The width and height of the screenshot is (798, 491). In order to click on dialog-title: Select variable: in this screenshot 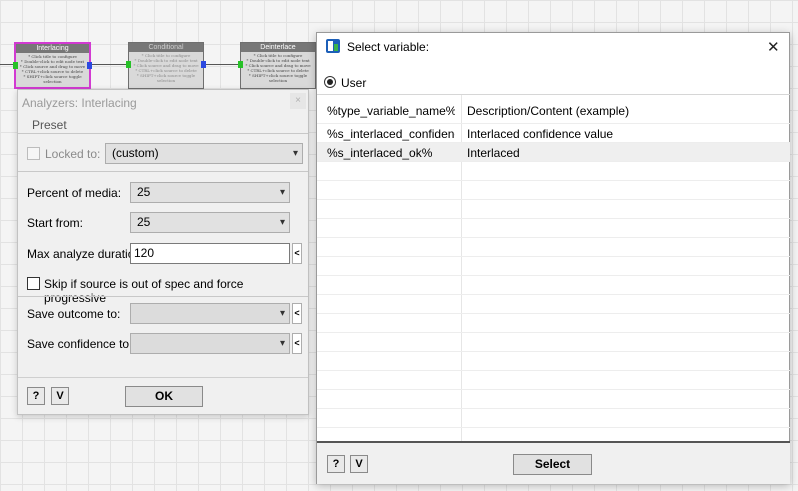, I will do `click(388, 47)`.